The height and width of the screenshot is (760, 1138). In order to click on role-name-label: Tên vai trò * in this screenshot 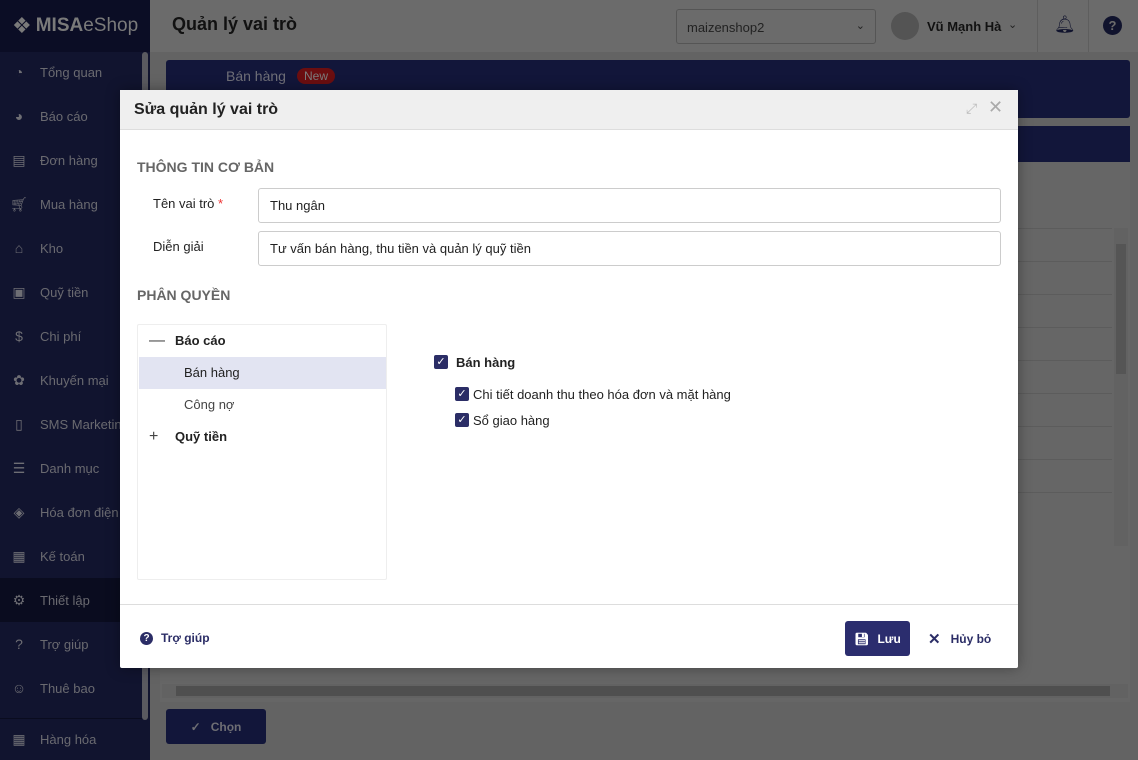, I will do `click(188, 203)`.